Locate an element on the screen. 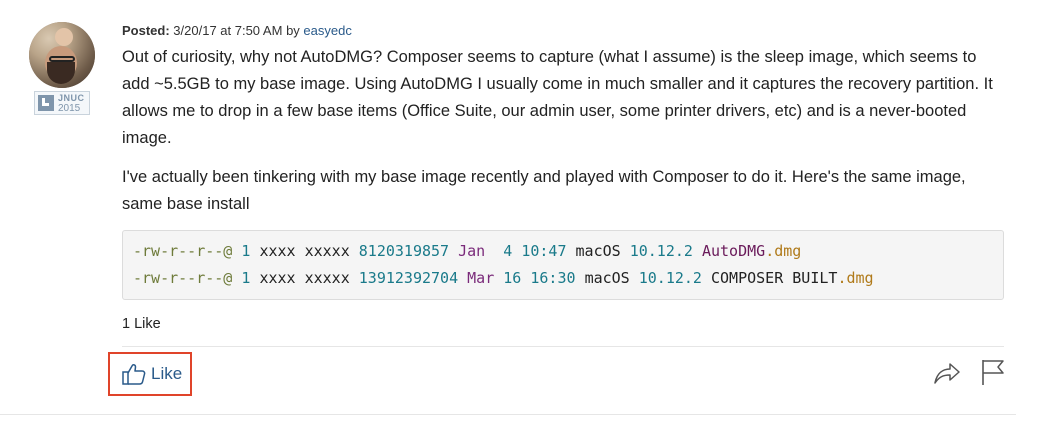 This screenshot has width=1040, height=425. posted-datetime: 3/20/17 at 7:50 AM is located at coordinates (228, 30).